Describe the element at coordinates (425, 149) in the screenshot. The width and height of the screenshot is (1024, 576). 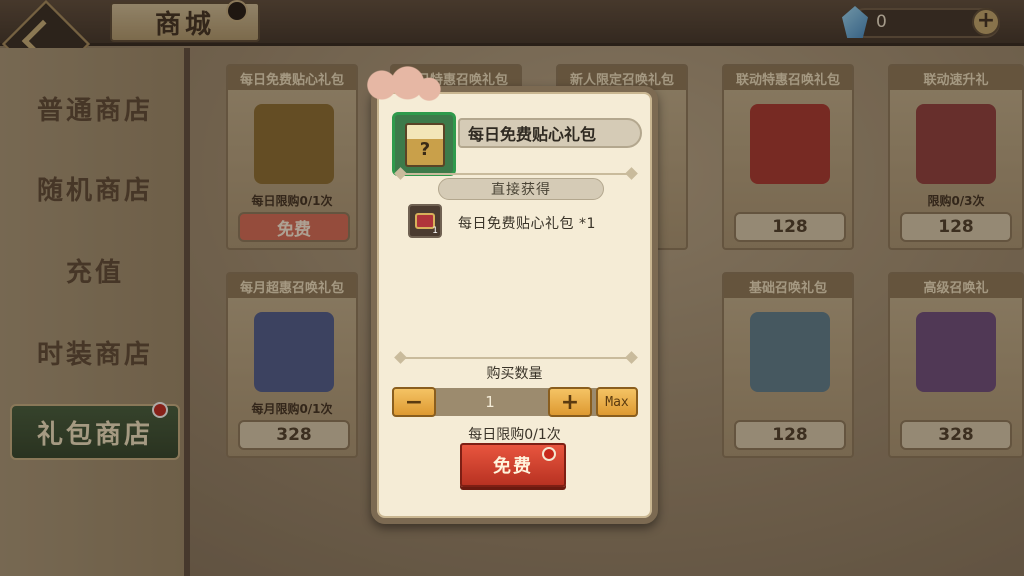
I see `question-mark: ?` at that location.